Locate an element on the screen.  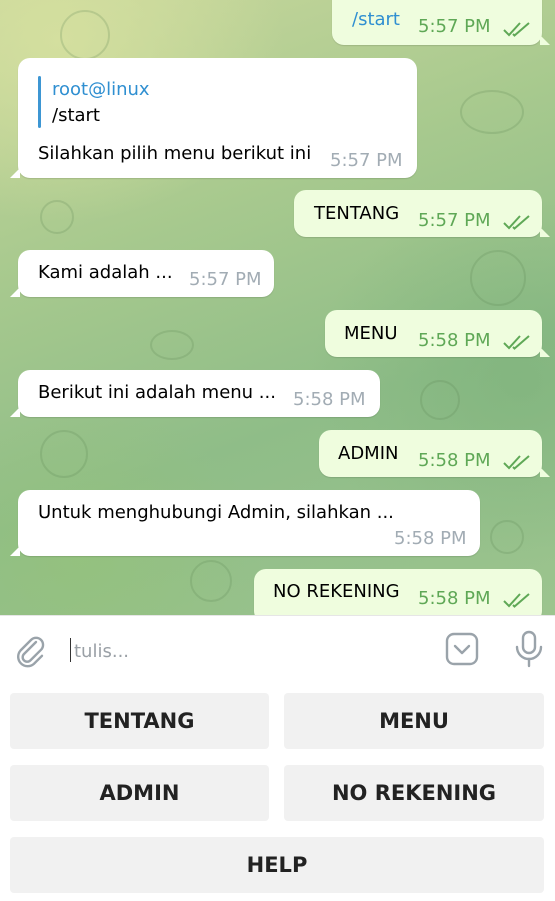
reply-sender-name: root@linux is located at coordinates (101, 89).